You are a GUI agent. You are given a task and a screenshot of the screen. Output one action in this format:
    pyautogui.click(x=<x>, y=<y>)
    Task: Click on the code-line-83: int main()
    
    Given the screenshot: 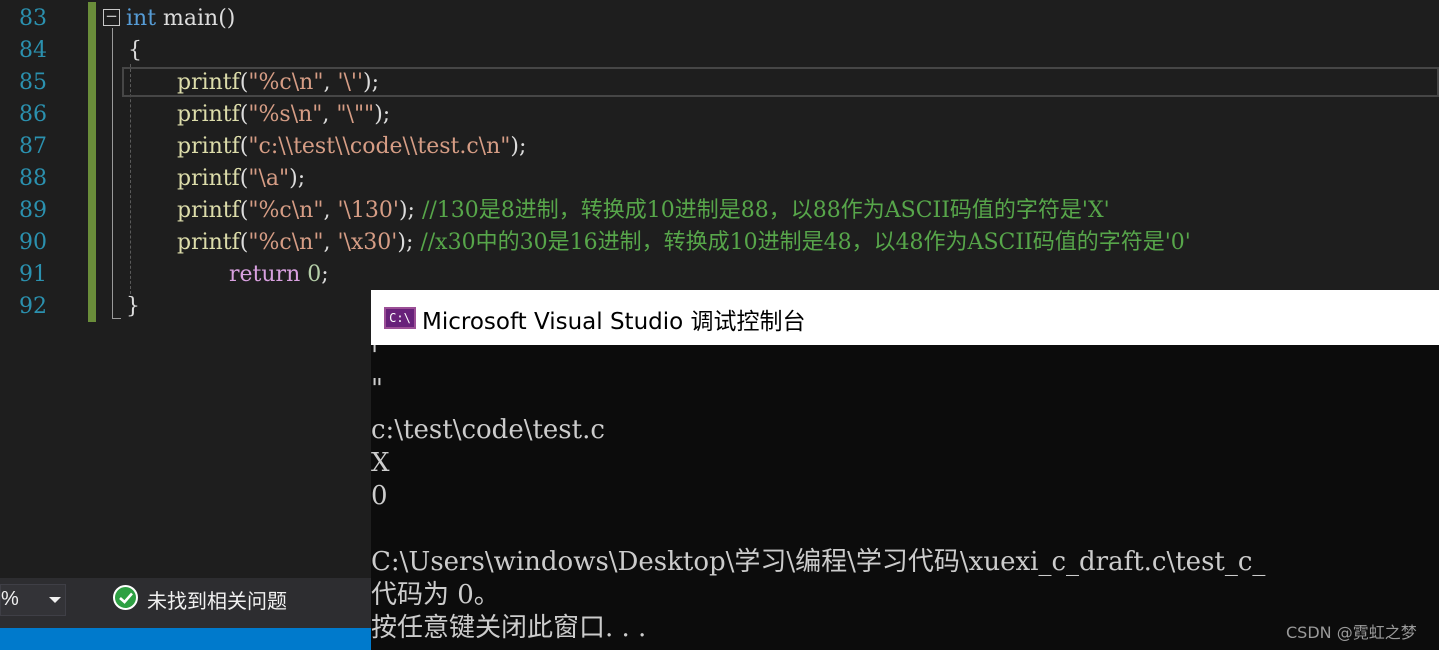 What is the action you would take?
    pyautogui.click(x=180, y=19)
    